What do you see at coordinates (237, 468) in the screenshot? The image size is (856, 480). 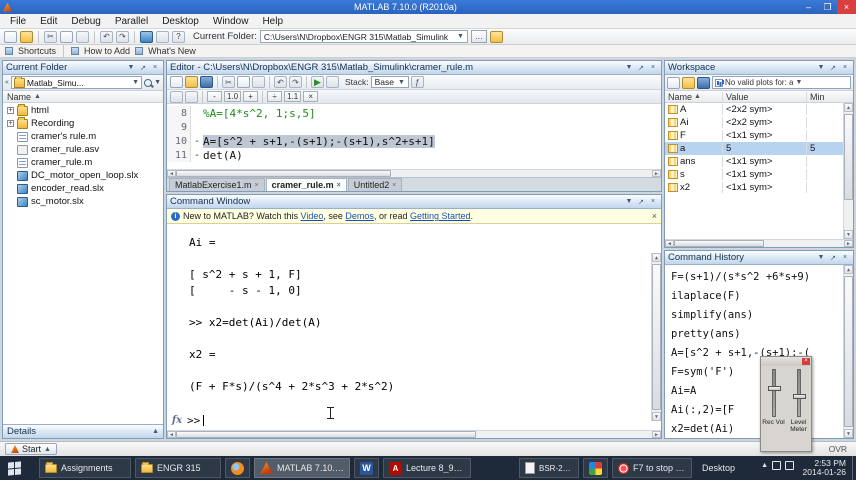 I see `taskbar-item-firefox` at bounding box center [237, 468].